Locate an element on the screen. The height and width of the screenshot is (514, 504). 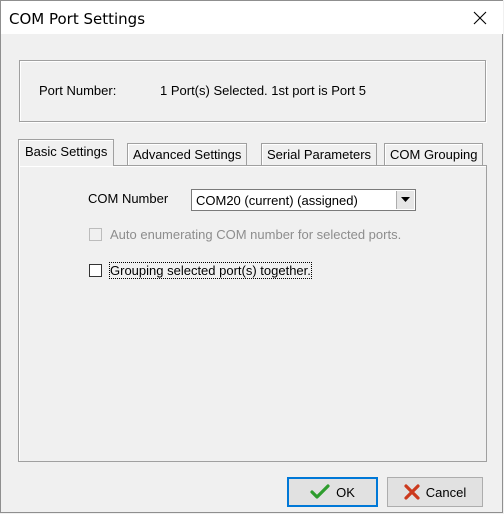
close-icon is located at coordinates (480, 17).